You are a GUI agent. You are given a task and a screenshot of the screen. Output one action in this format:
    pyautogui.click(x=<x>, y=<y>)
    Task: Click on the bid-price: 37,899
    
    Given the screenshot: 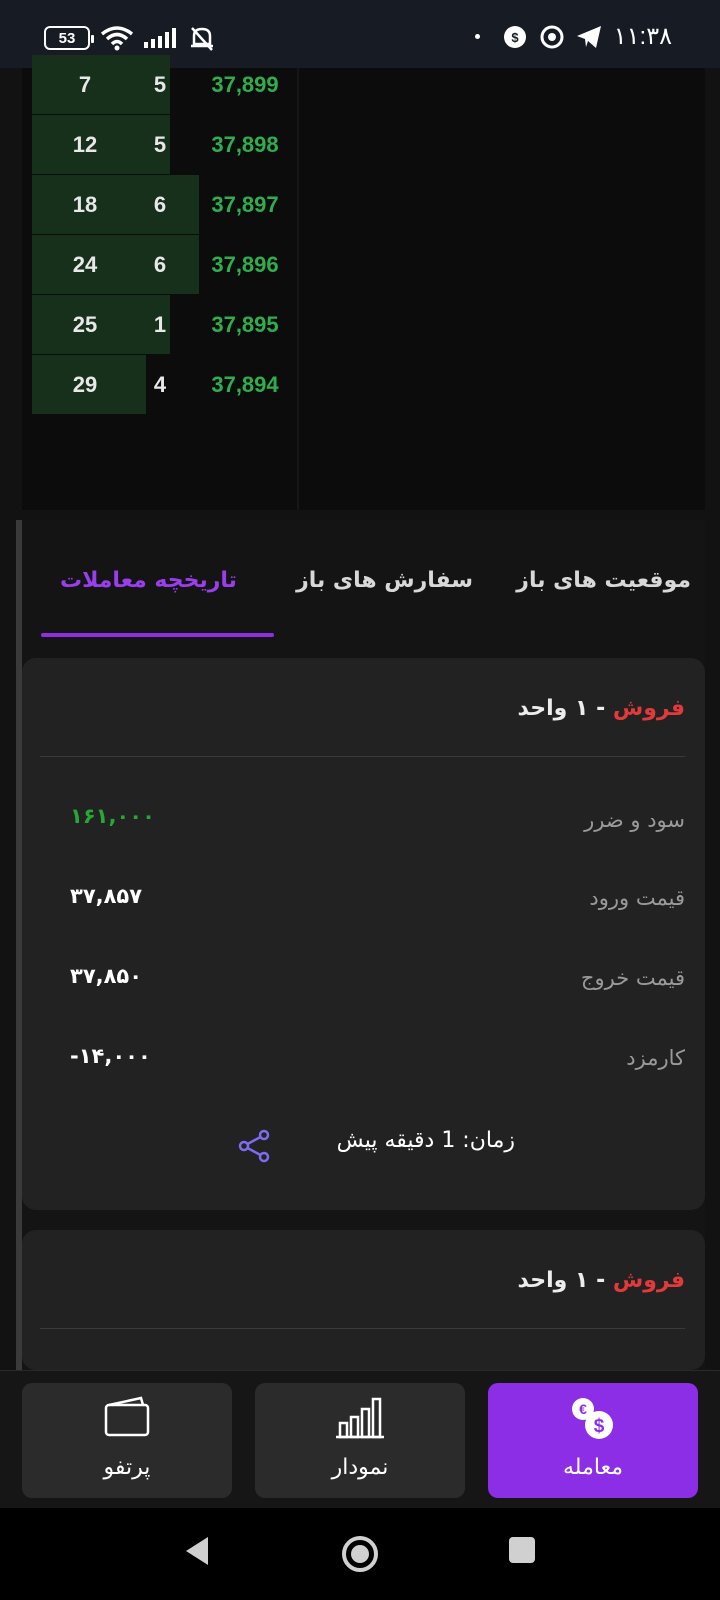 What is the action you would take?
    pyautogui.click(x=245, y=84)
    